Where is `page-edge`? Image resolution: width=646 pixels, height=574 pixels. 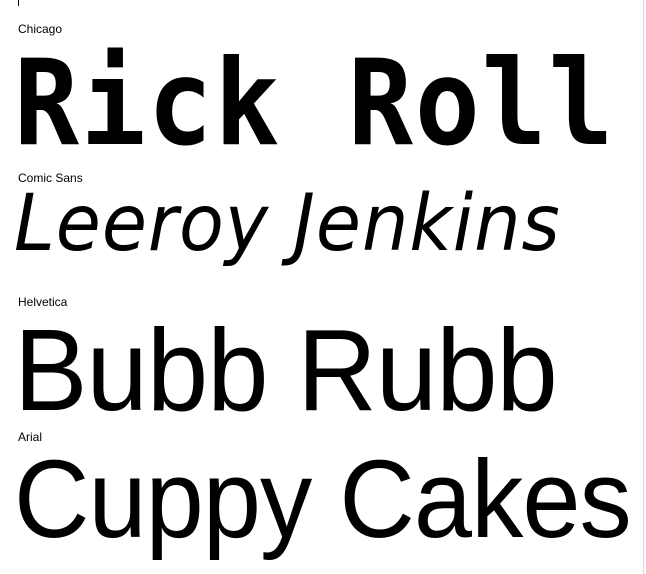
page-edge is located at coordinates (643, 287).